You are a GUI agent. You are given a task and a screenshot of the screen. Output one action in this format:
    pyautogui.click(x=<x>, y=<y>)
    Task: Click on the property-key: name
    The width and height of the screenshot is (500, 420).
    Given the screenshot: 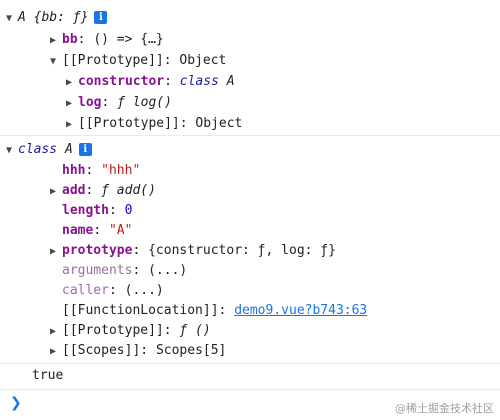 What is the action you would take?
    pyautogui.click(x=78, y=230)
    